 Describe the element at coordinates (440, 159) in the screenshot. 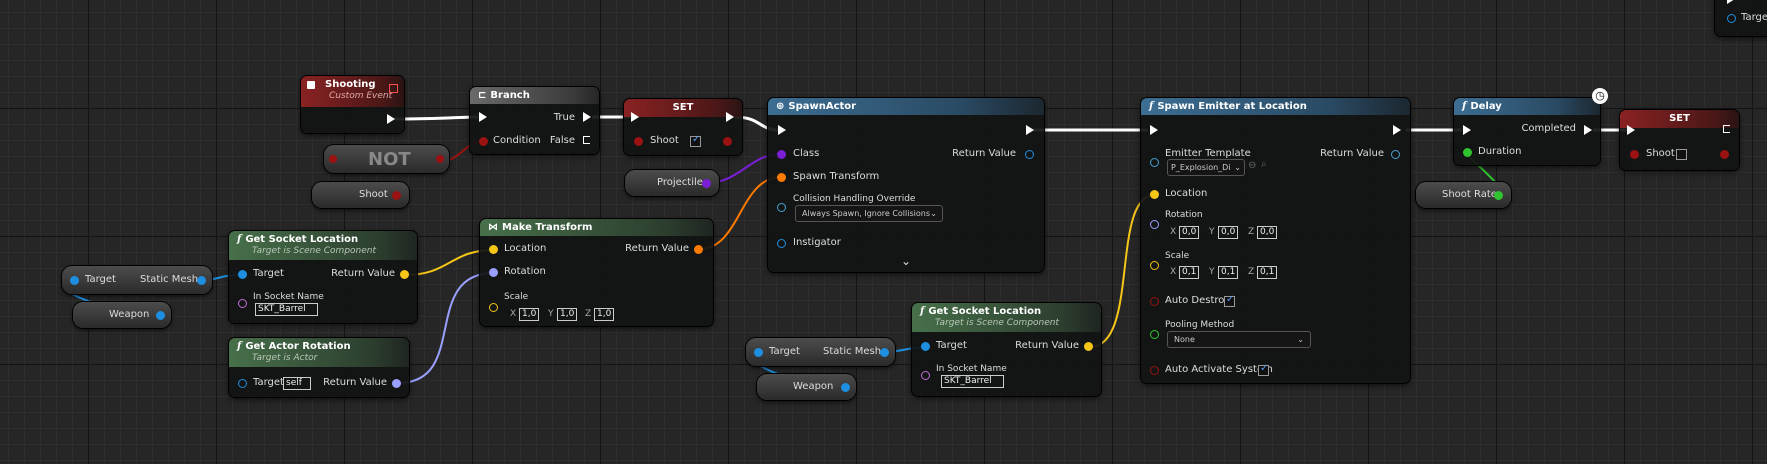

I see `not-out-pin` at that location.